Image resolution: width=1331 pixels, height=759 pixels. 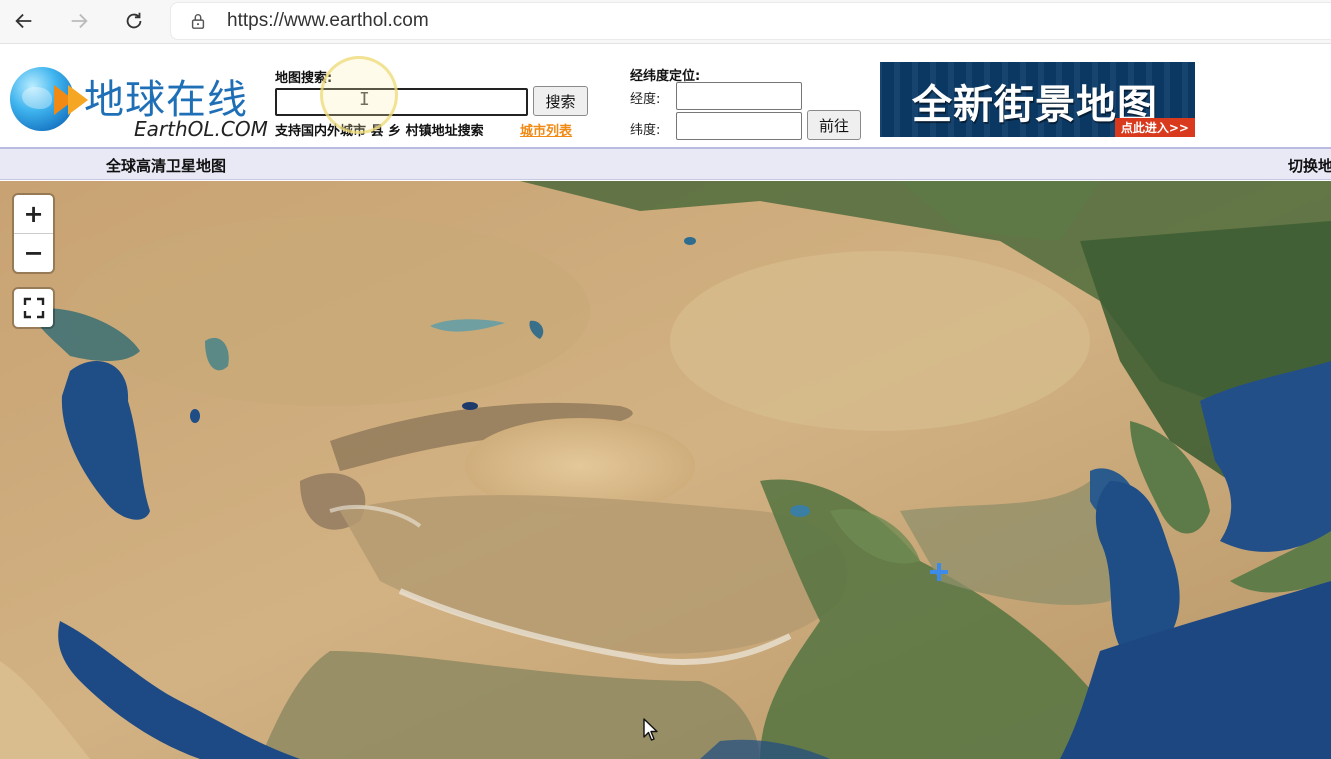 I want to click on search-input, so click(x=401, y=102).